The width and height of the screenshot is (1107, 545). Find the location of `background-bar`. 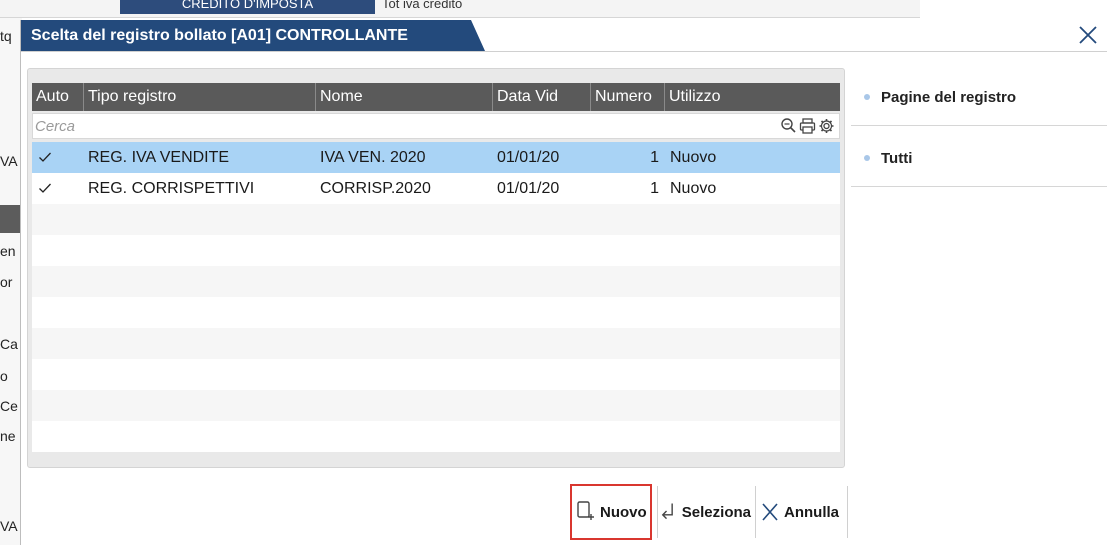

background-bar is located at coordinates (10, 219).